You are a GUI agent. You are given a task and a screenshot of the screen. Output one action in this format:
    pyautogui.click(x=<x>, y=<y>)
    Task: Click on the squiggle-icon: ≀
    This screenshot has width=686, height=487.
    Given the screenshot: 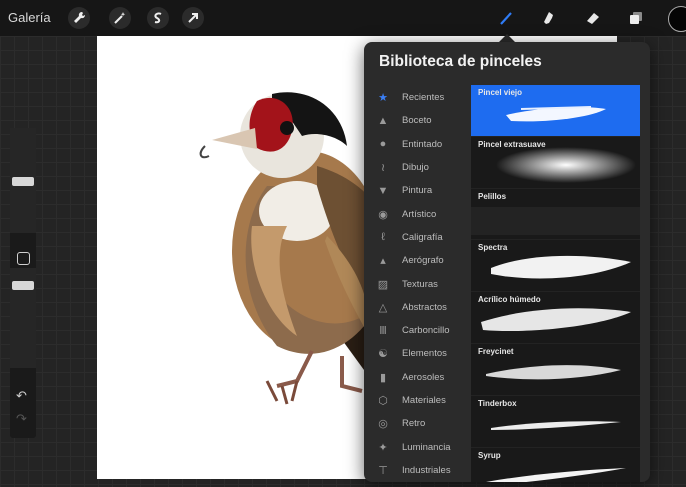 What is the action you would take?
    pyautogui.click(x=383, y=168)
    